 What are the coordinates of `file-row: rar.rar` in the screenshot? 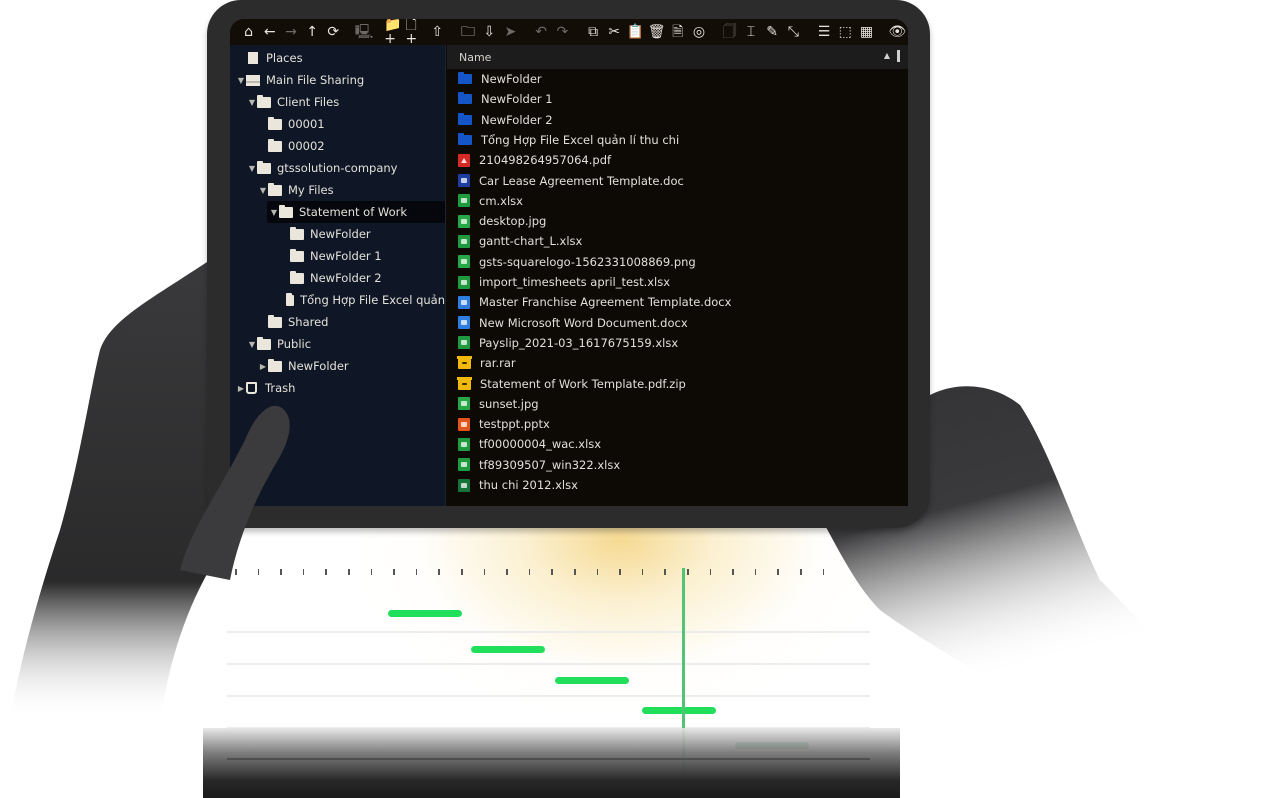 It's located at (677, 363).